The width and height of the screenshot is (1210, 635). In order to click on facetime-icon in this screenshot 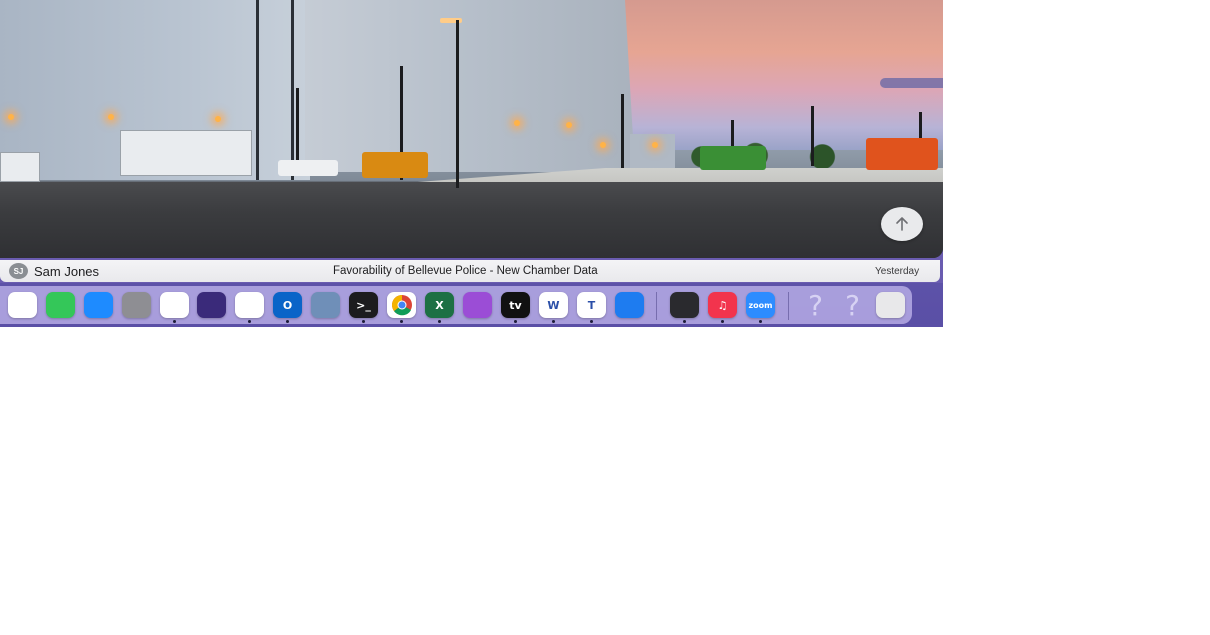, I will do `click(60, 305)`.